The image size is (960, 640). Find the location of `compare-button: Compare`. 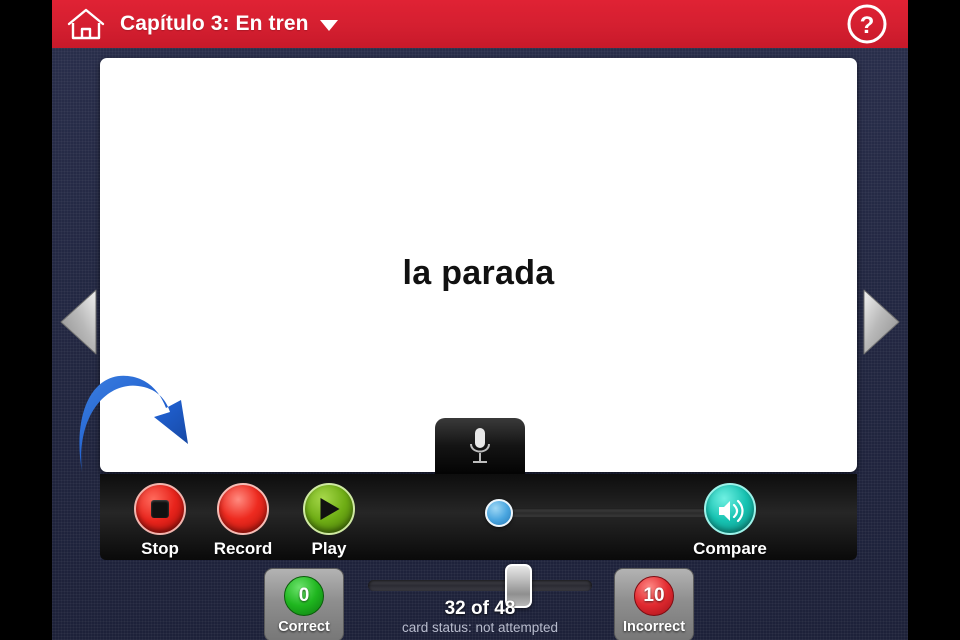

compare-button: Compare is located at coordinates (730, 521).